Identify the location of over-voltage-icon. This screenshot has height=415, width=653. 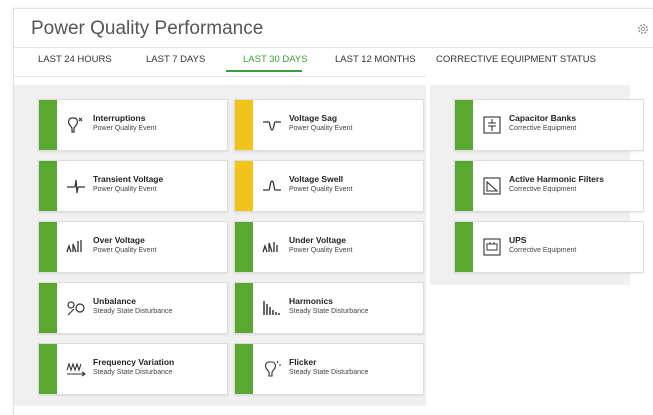
(74, 246).